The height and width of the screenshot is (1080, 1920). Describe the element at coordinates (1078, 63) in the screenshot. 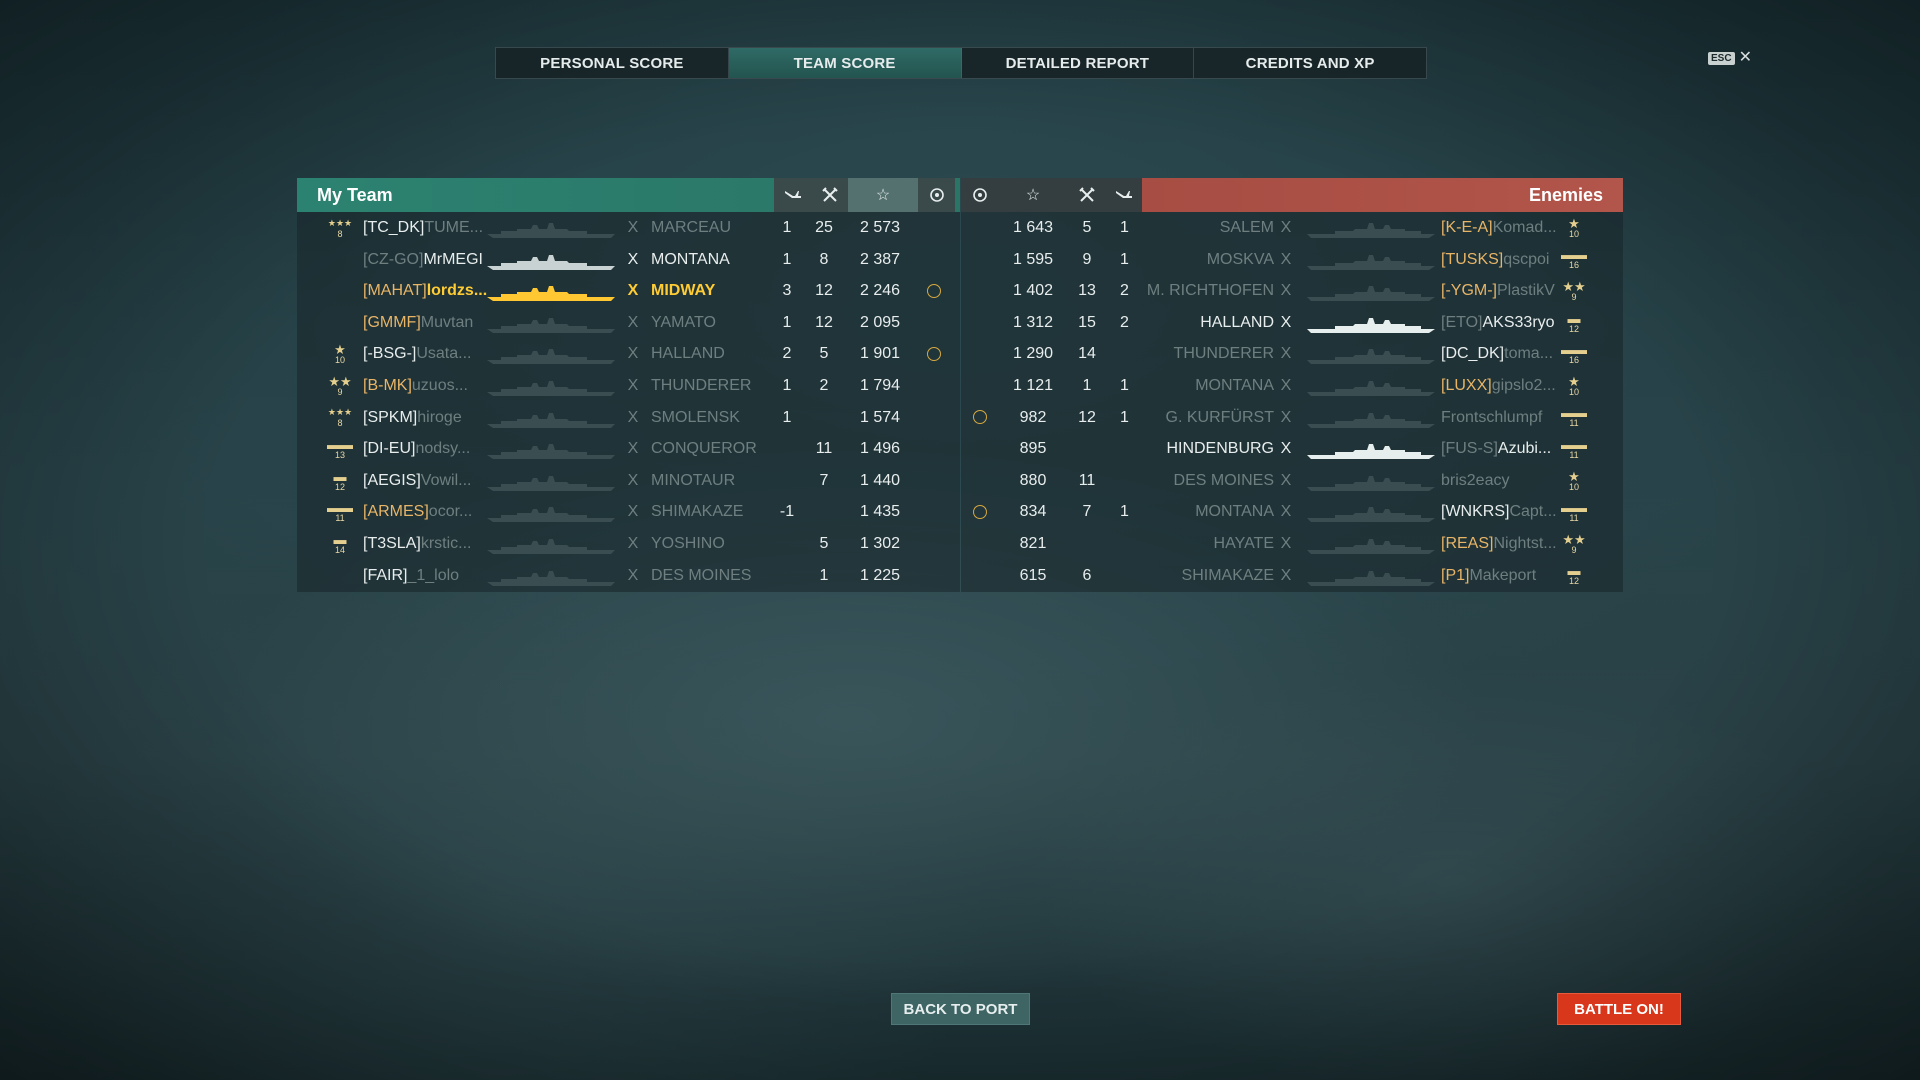

I see `tab-detailed-report: DETAILED REPORT` at that location.